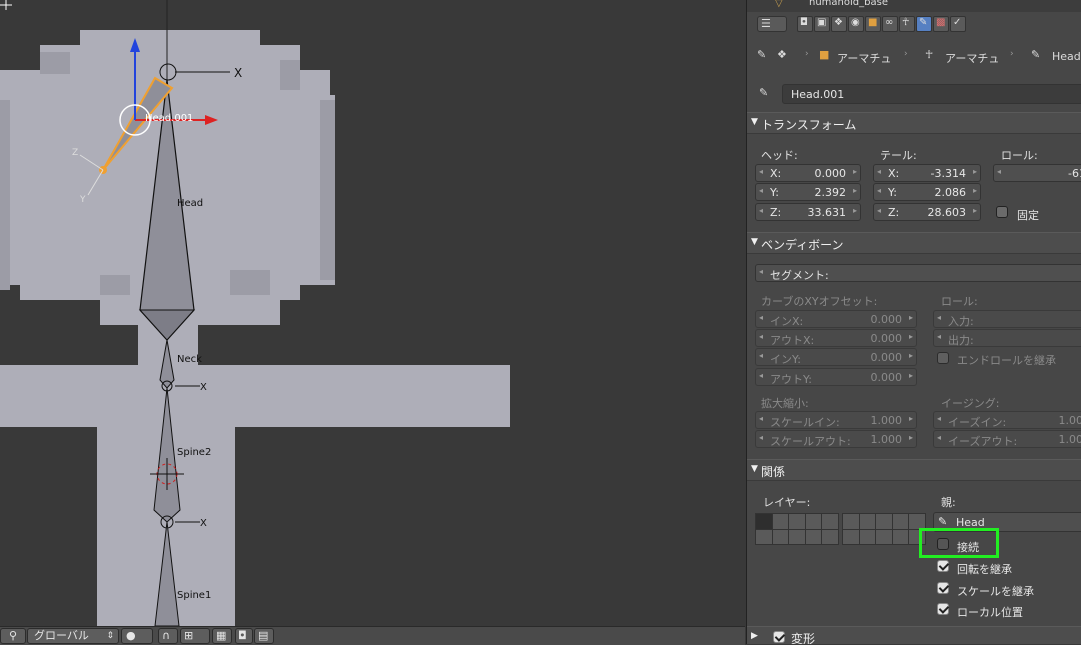 The width and height of the screenshot is (1081, 645). I want to click on render-anim-button: ▤, so click(264, 636).